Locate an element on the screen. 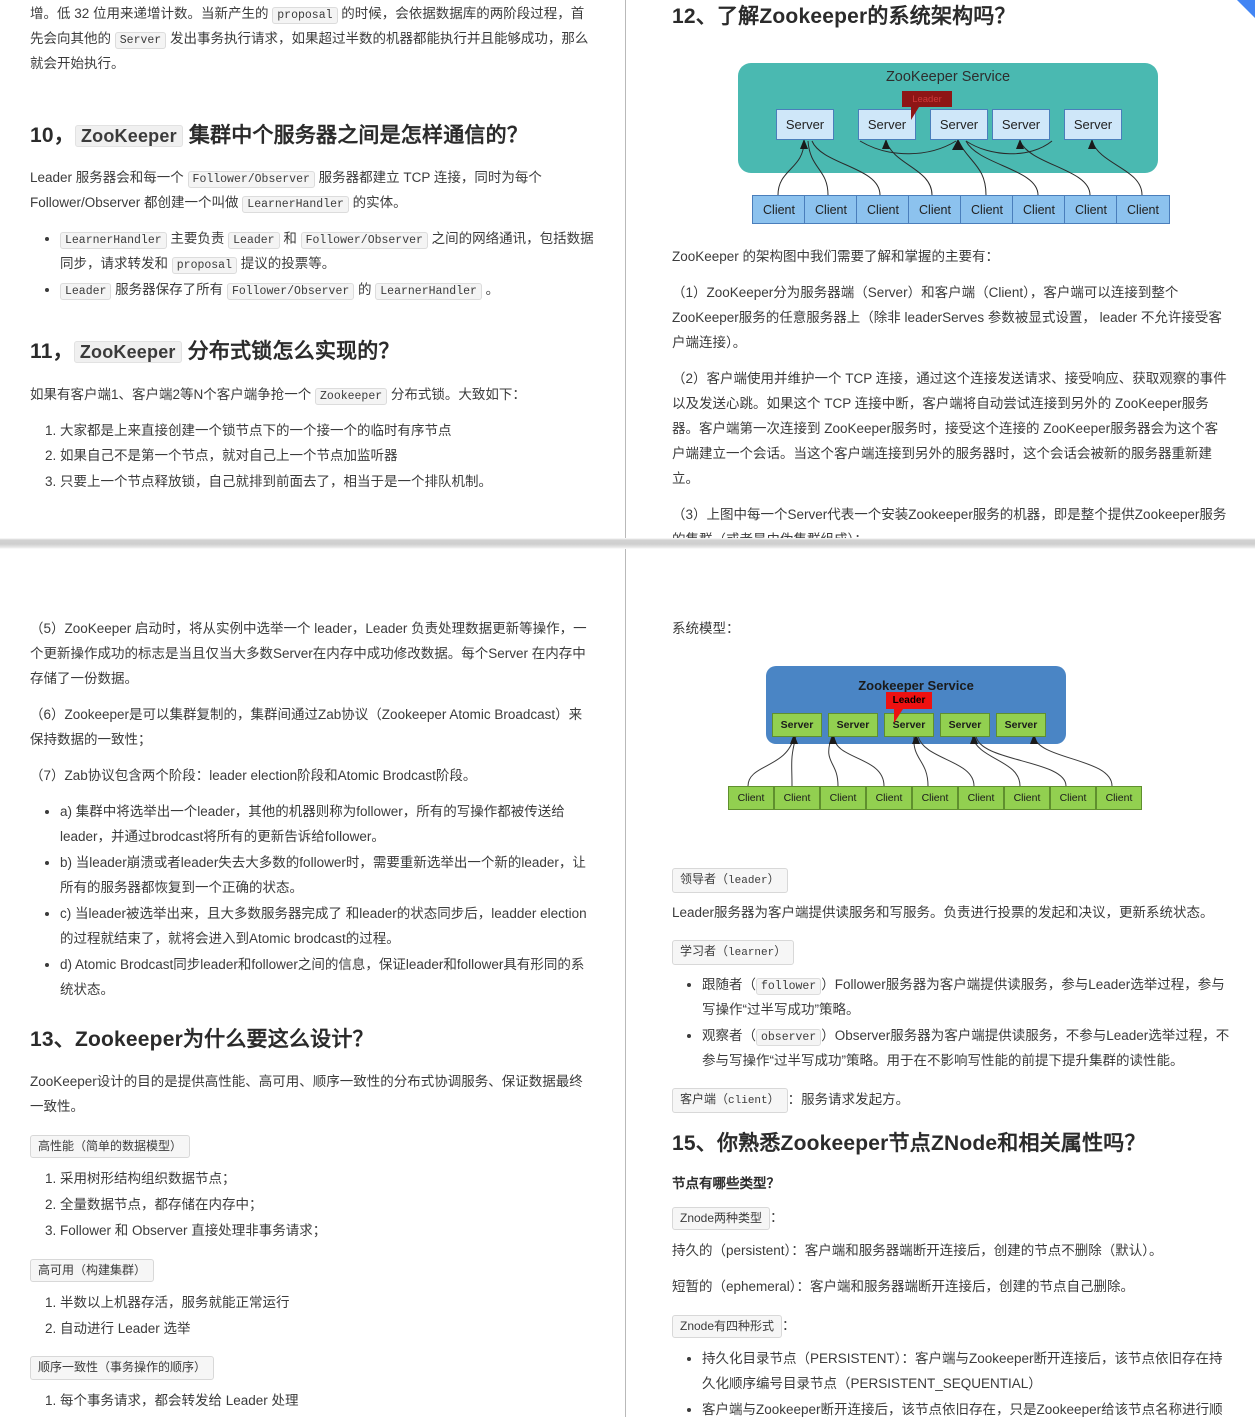  heading-10-code: ZooKeeper is located at coordinates (128, 135).